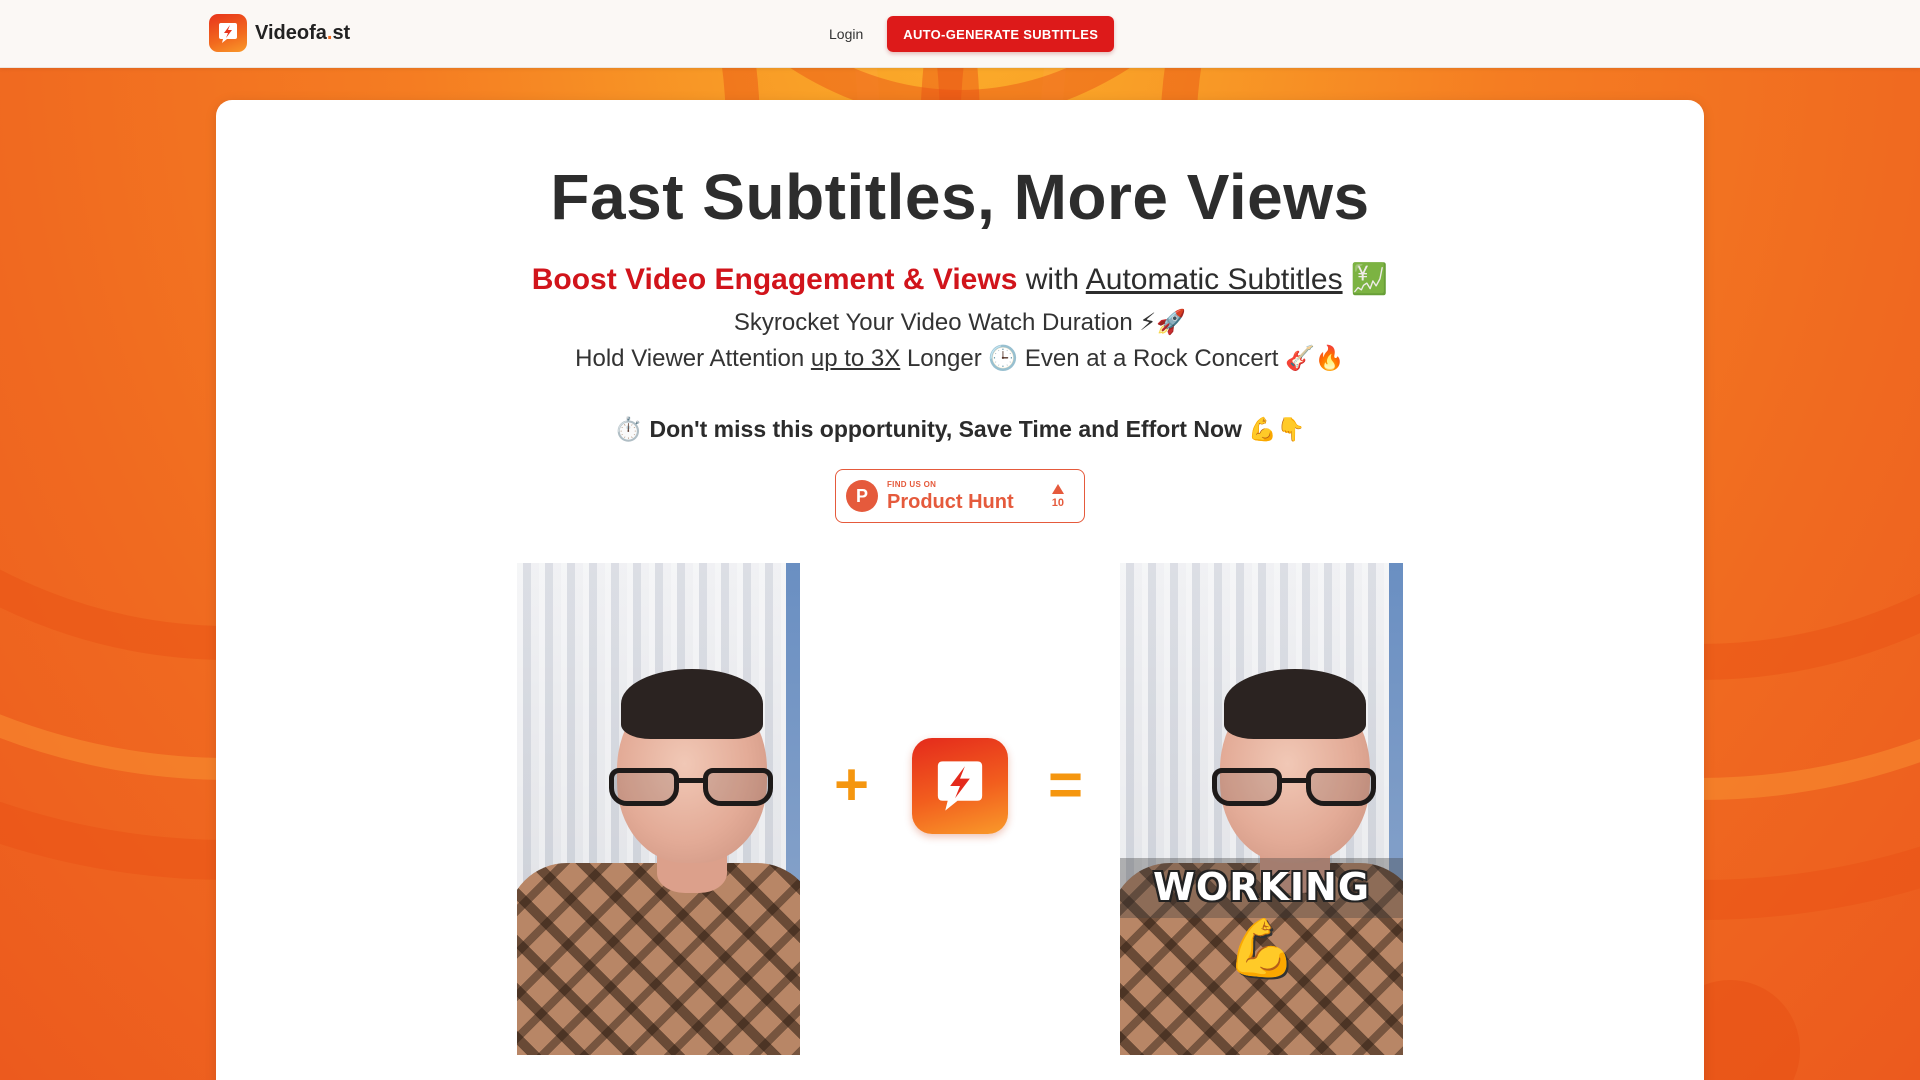 Image resolution: width=1920 pixels, height=1080 pixels. Describe the element at coordinates (846, 34) in the screenshot. I see `login-link: Login` at that location.